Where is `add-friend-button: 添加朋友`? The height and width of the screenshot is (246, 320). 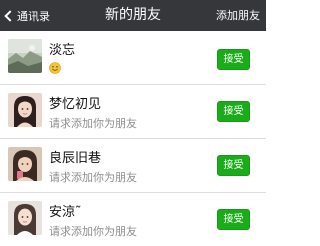
add-friend-button: 添加朋友 is located at coordinates (238, 15).